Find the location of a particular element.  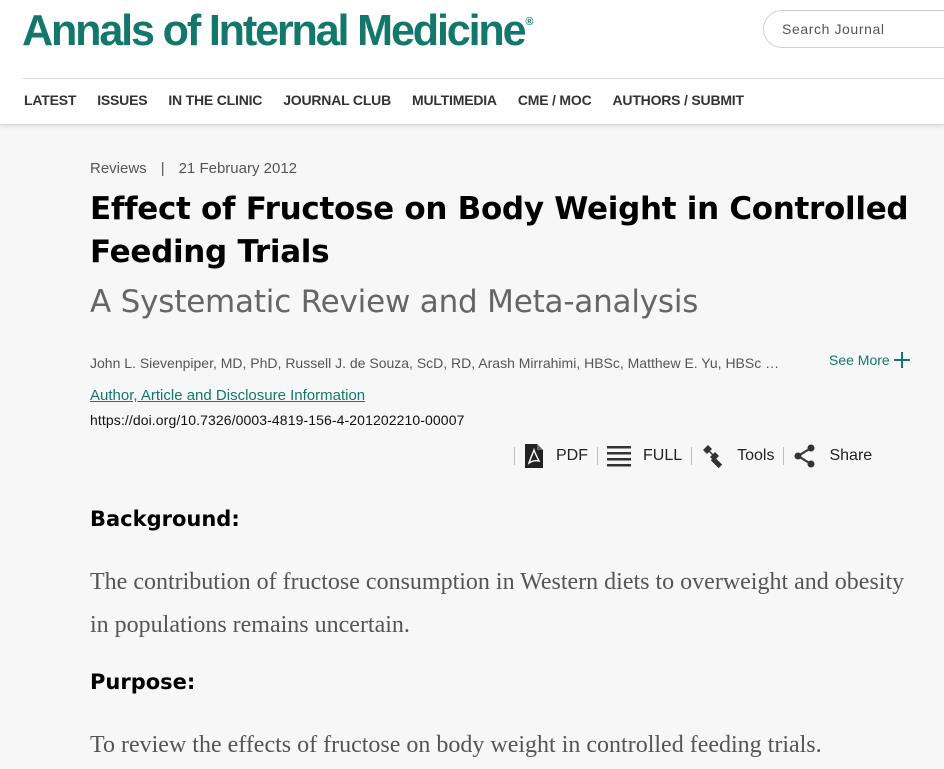

registered-mark: ® is located at coordinates (529, 22).